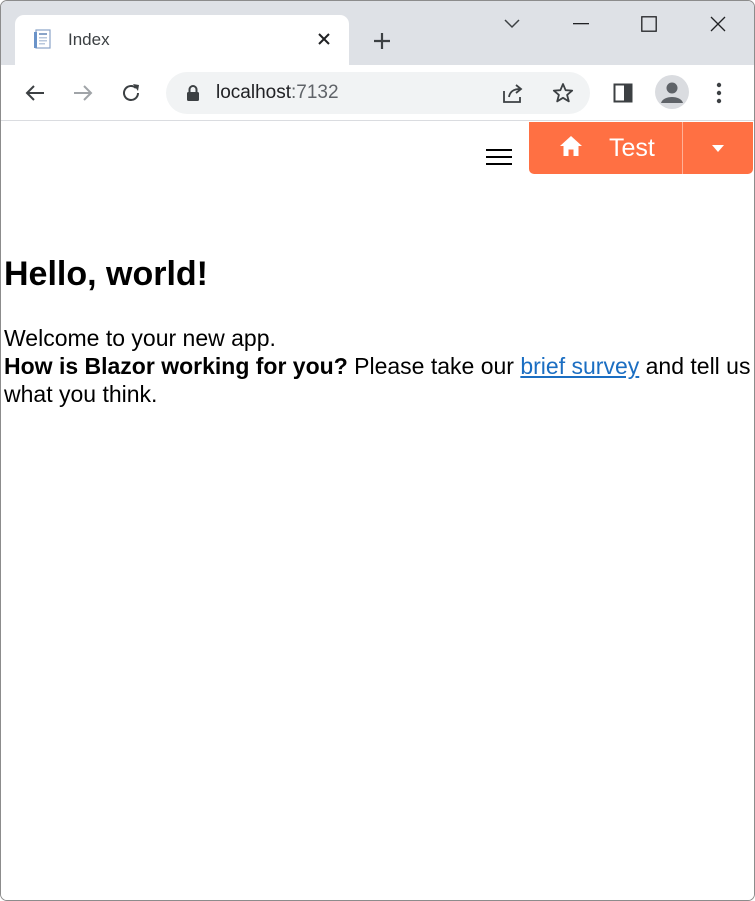 The width and height of the screenshot is (755, 901). I want to click on survey-link: brief survey, so click(579, 366).